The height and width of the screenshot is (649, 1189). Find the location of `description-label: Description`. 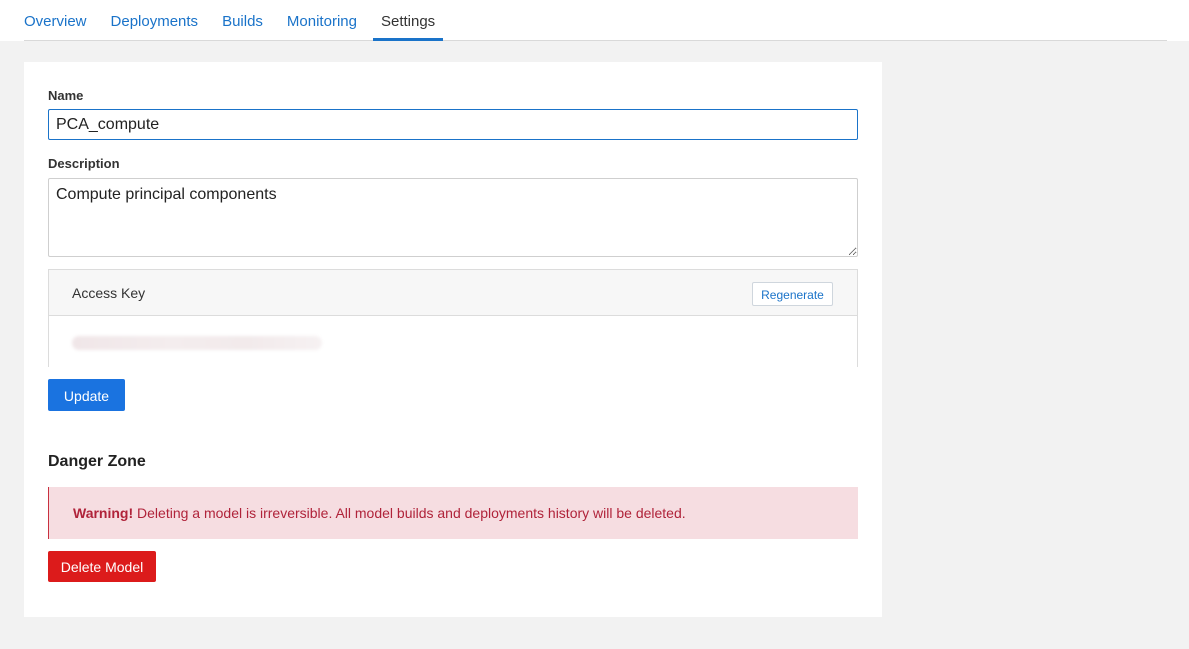

description-label: Description is located at coordinates (84, 163).